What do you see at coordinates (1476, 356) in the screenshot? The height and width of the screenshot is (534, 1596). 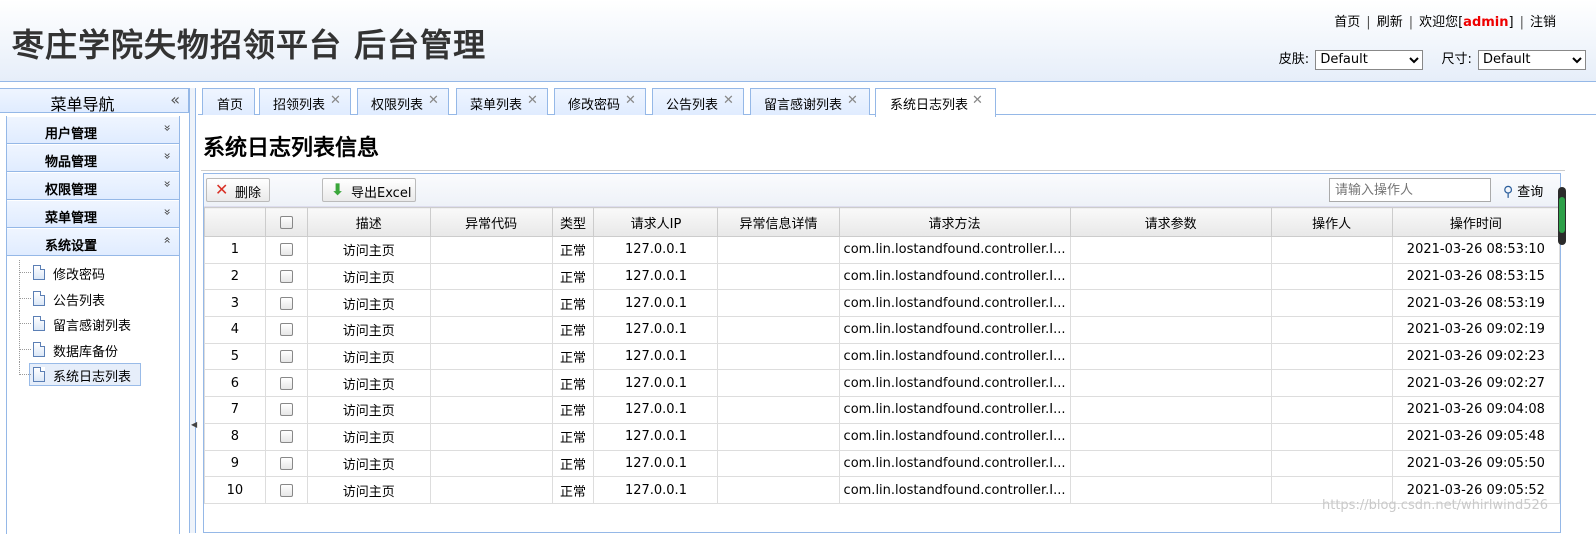 I see `operation-time-cell: 2021-03-26 09:02:23` at bounding box center [1476, 356].